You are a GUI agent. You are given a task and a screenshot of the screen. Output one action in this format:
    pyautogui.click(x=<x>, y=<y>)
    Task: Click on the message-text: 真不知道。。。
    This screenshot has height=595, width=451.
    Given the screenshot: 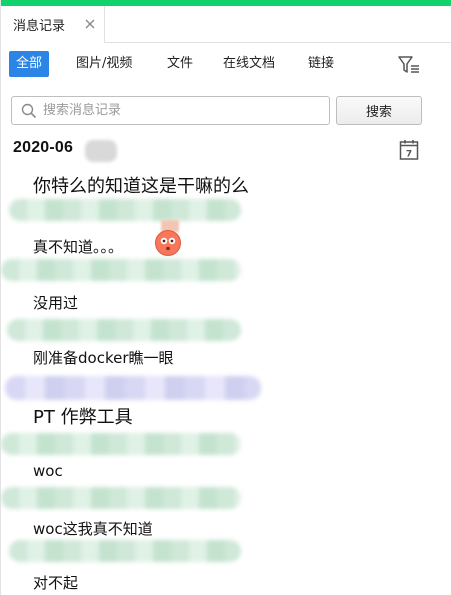 What is the action you would take?
    pyautogui.click(x=78, y=247)
    